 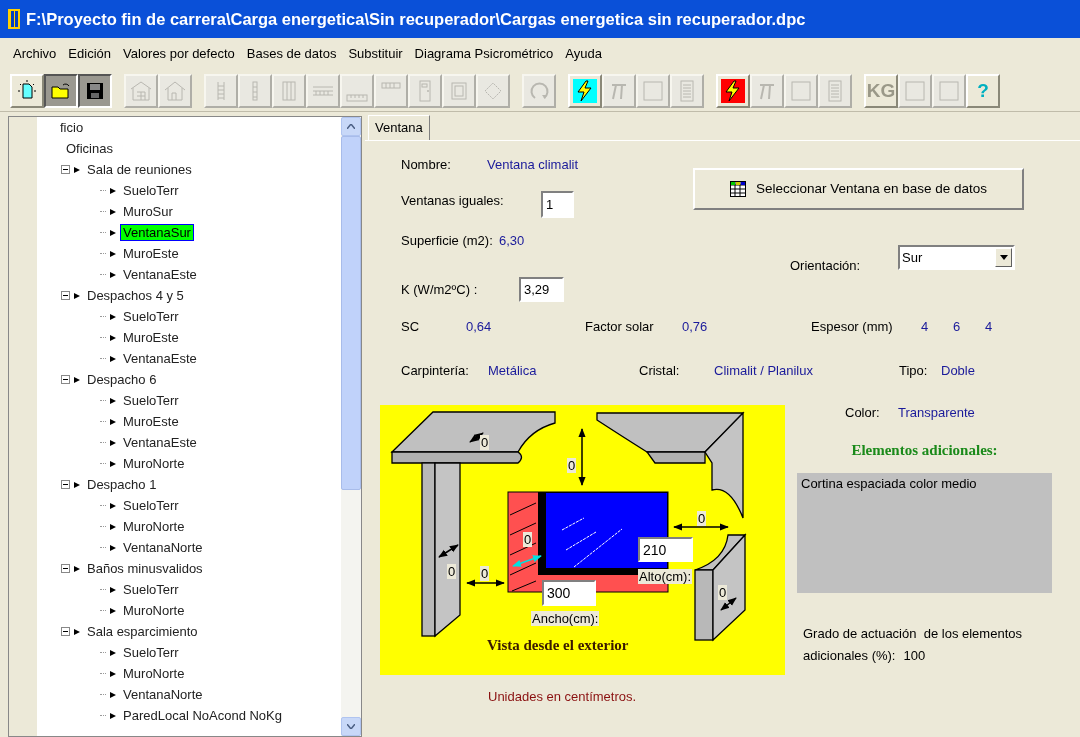 What do you see at coordinates (863, 413) in the screenshot?
I see `field-label: Color:` at bounding box center [863, 413].